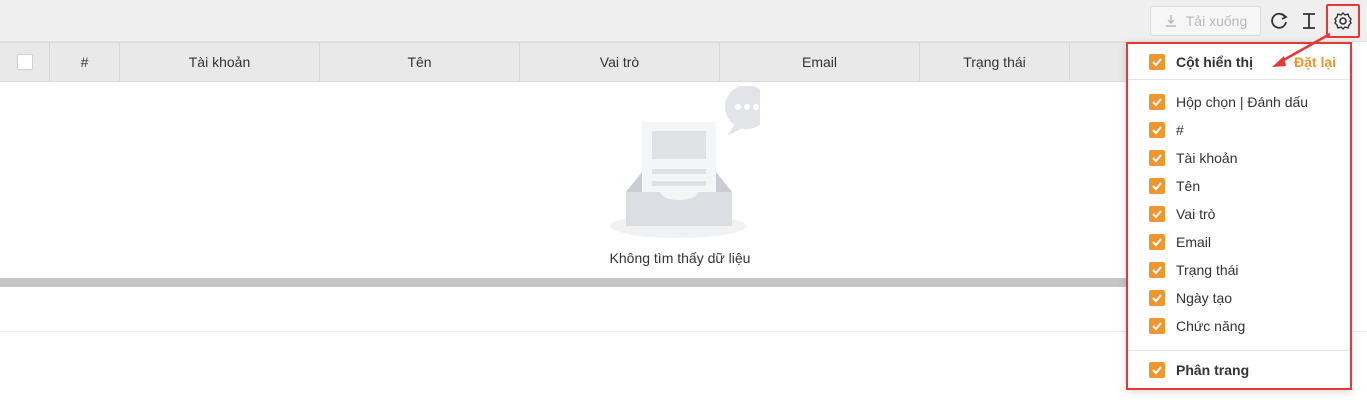  Describe the element at coordinates (1188, 186) in the screenshot. I see `column-option-label: Tên` at that location.